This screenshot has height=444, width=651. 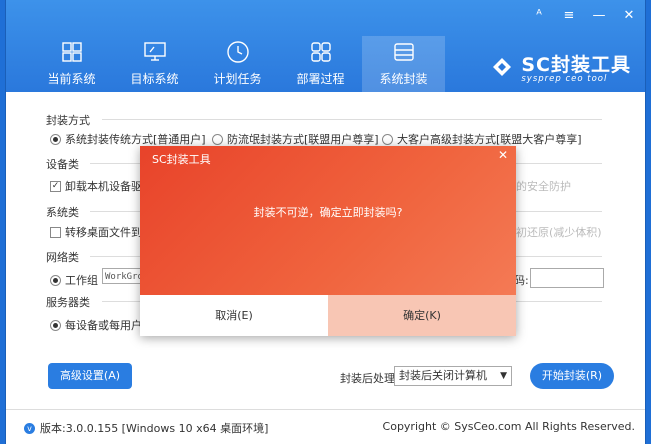 What do you see at coordinates (503, 376) in the screenshot?
I see `chevron-down-icon: ▼` at bounding box center [503, 376].